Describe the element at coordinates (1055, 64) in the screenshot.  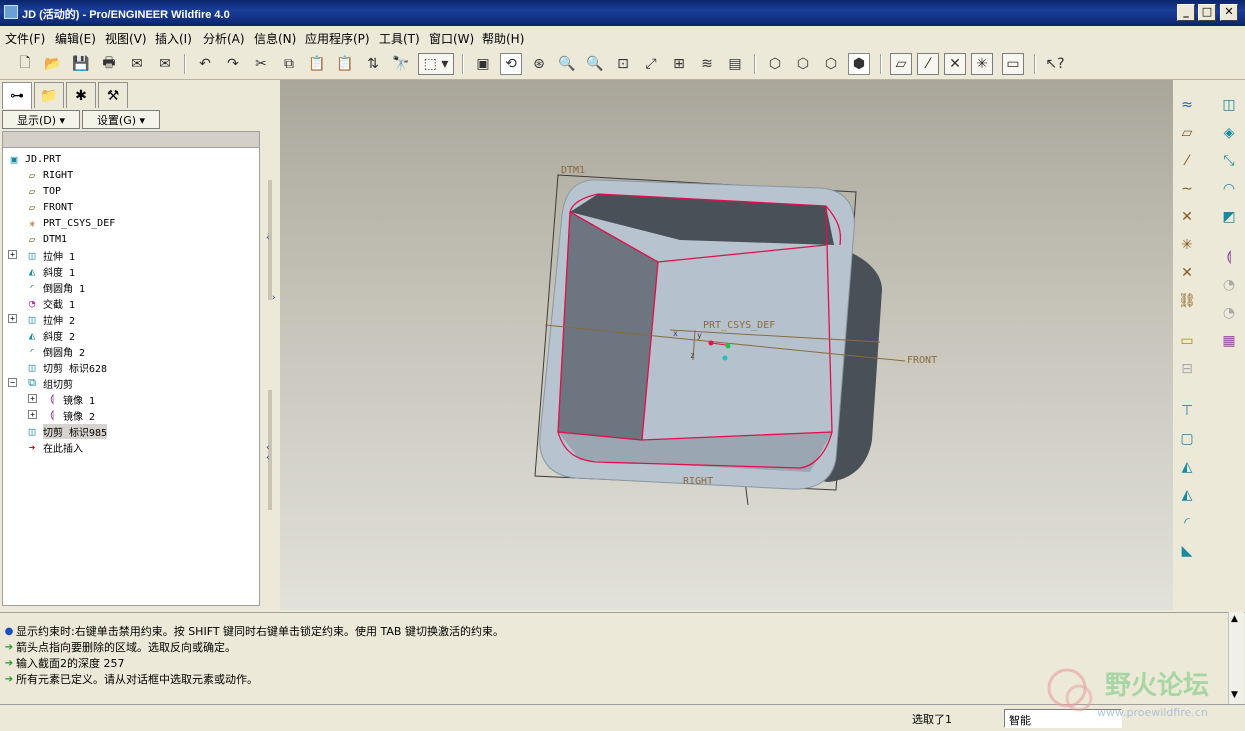
I see `context-help-icon: ↖?` at that location.